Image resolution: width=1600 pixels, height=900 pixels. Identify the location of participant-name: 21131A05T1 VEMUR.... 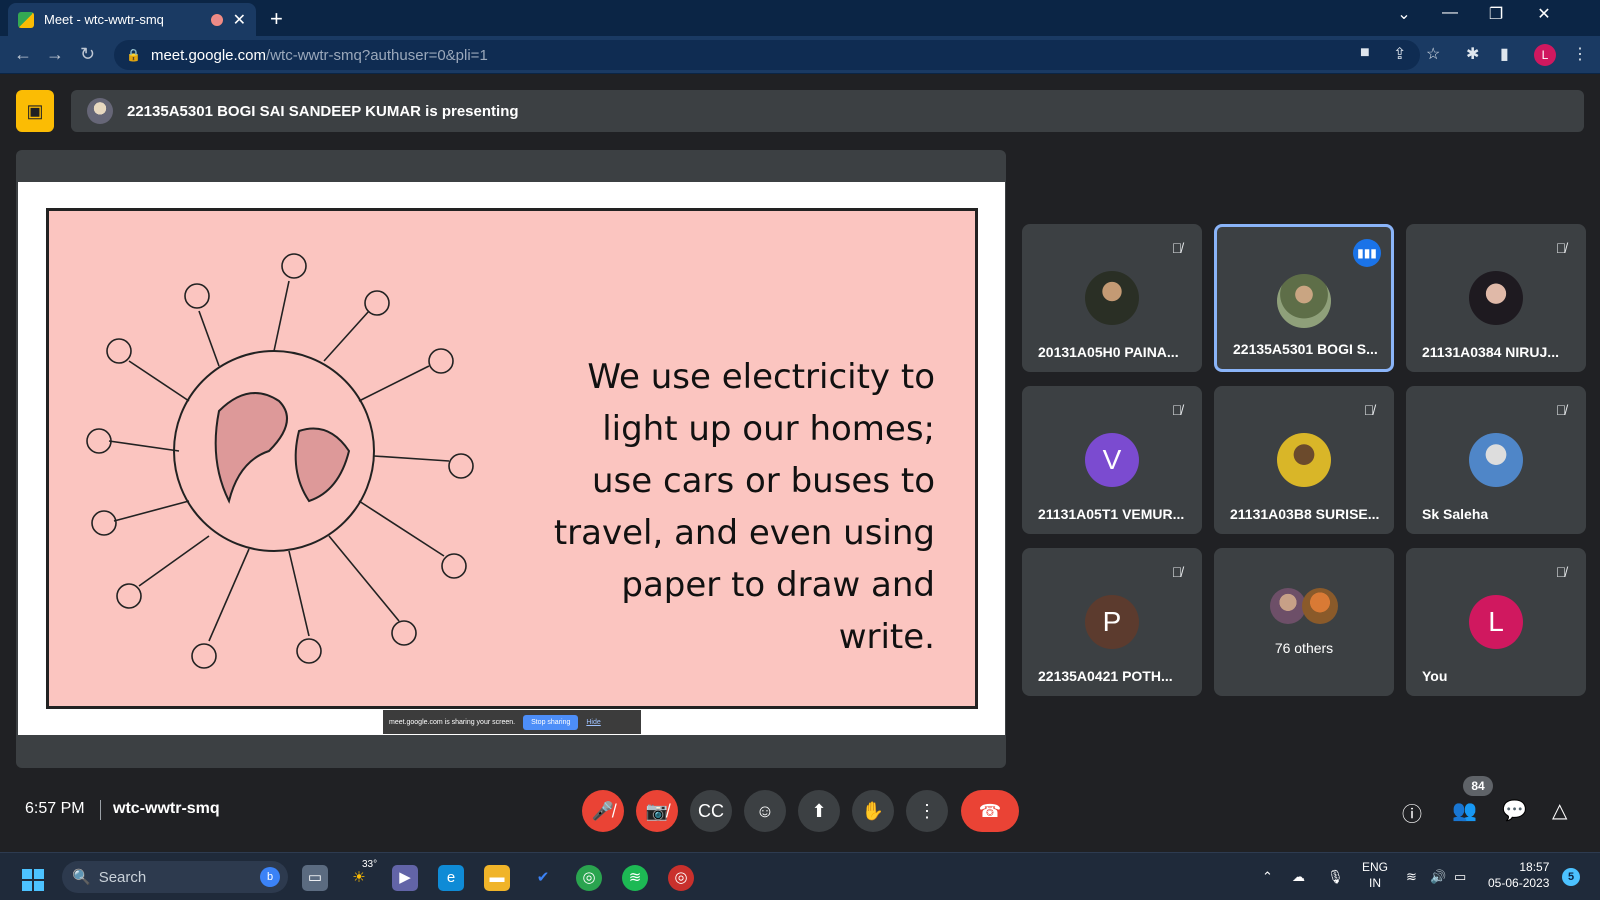
(1111, 514).